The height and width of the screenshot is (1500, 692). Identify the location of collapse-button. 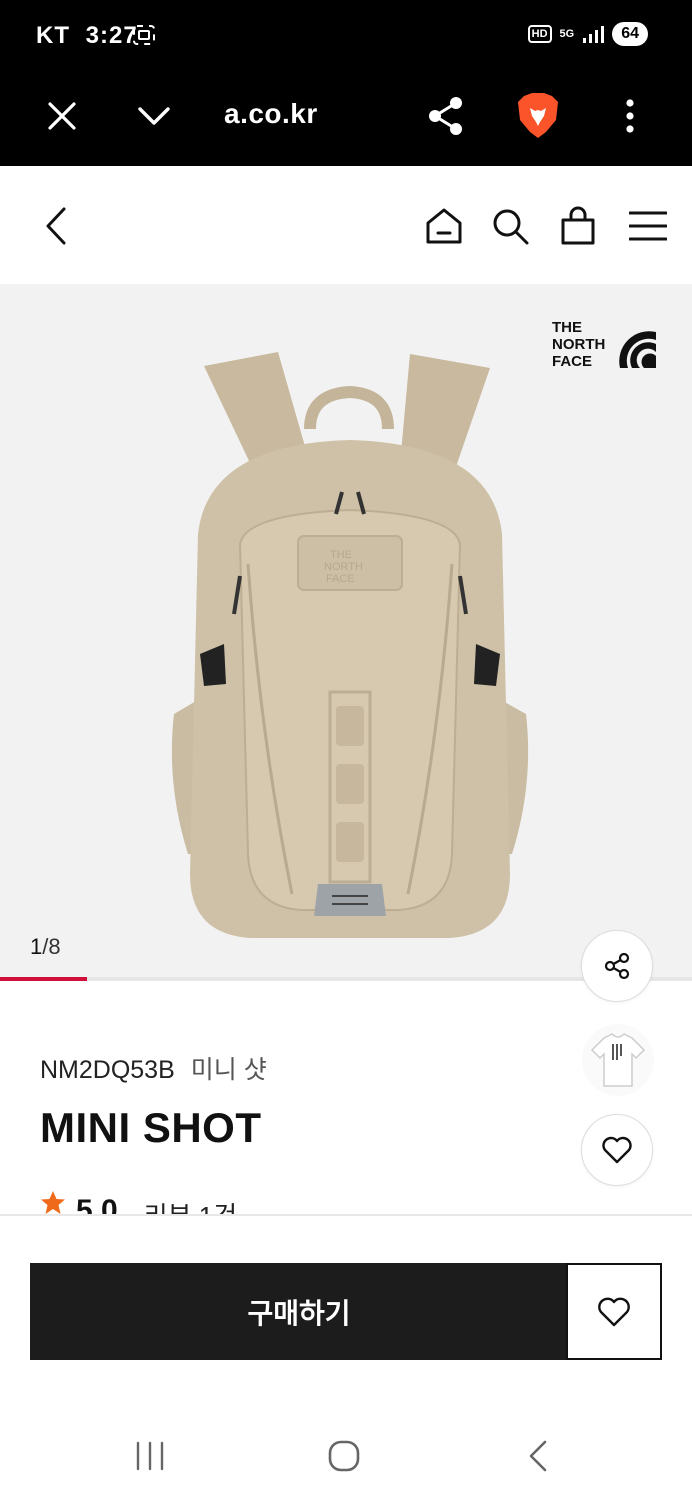
(154, 116).